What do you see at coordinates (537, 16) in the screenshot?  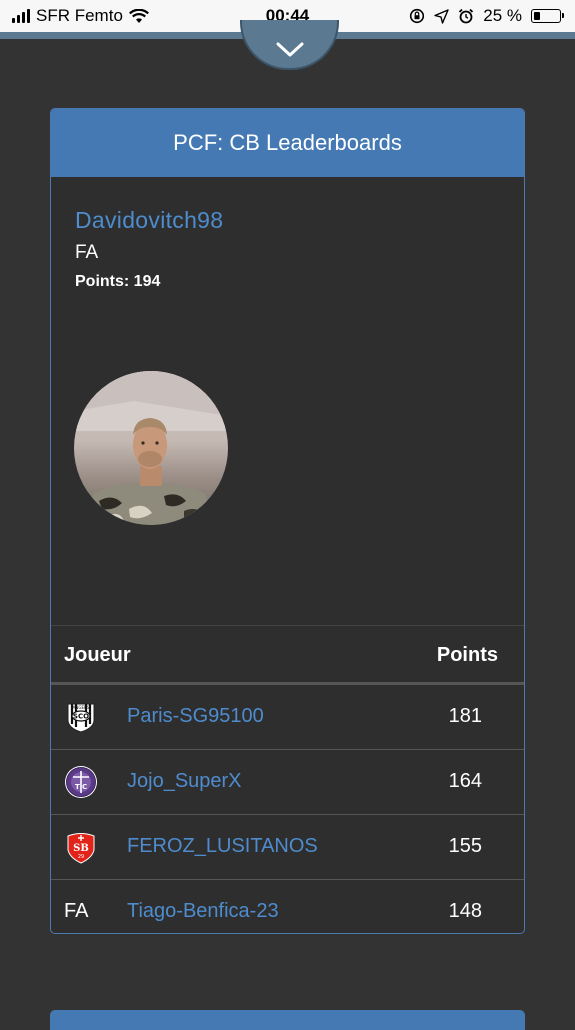 I see `battery-fill` at bounding box center [537, 16].